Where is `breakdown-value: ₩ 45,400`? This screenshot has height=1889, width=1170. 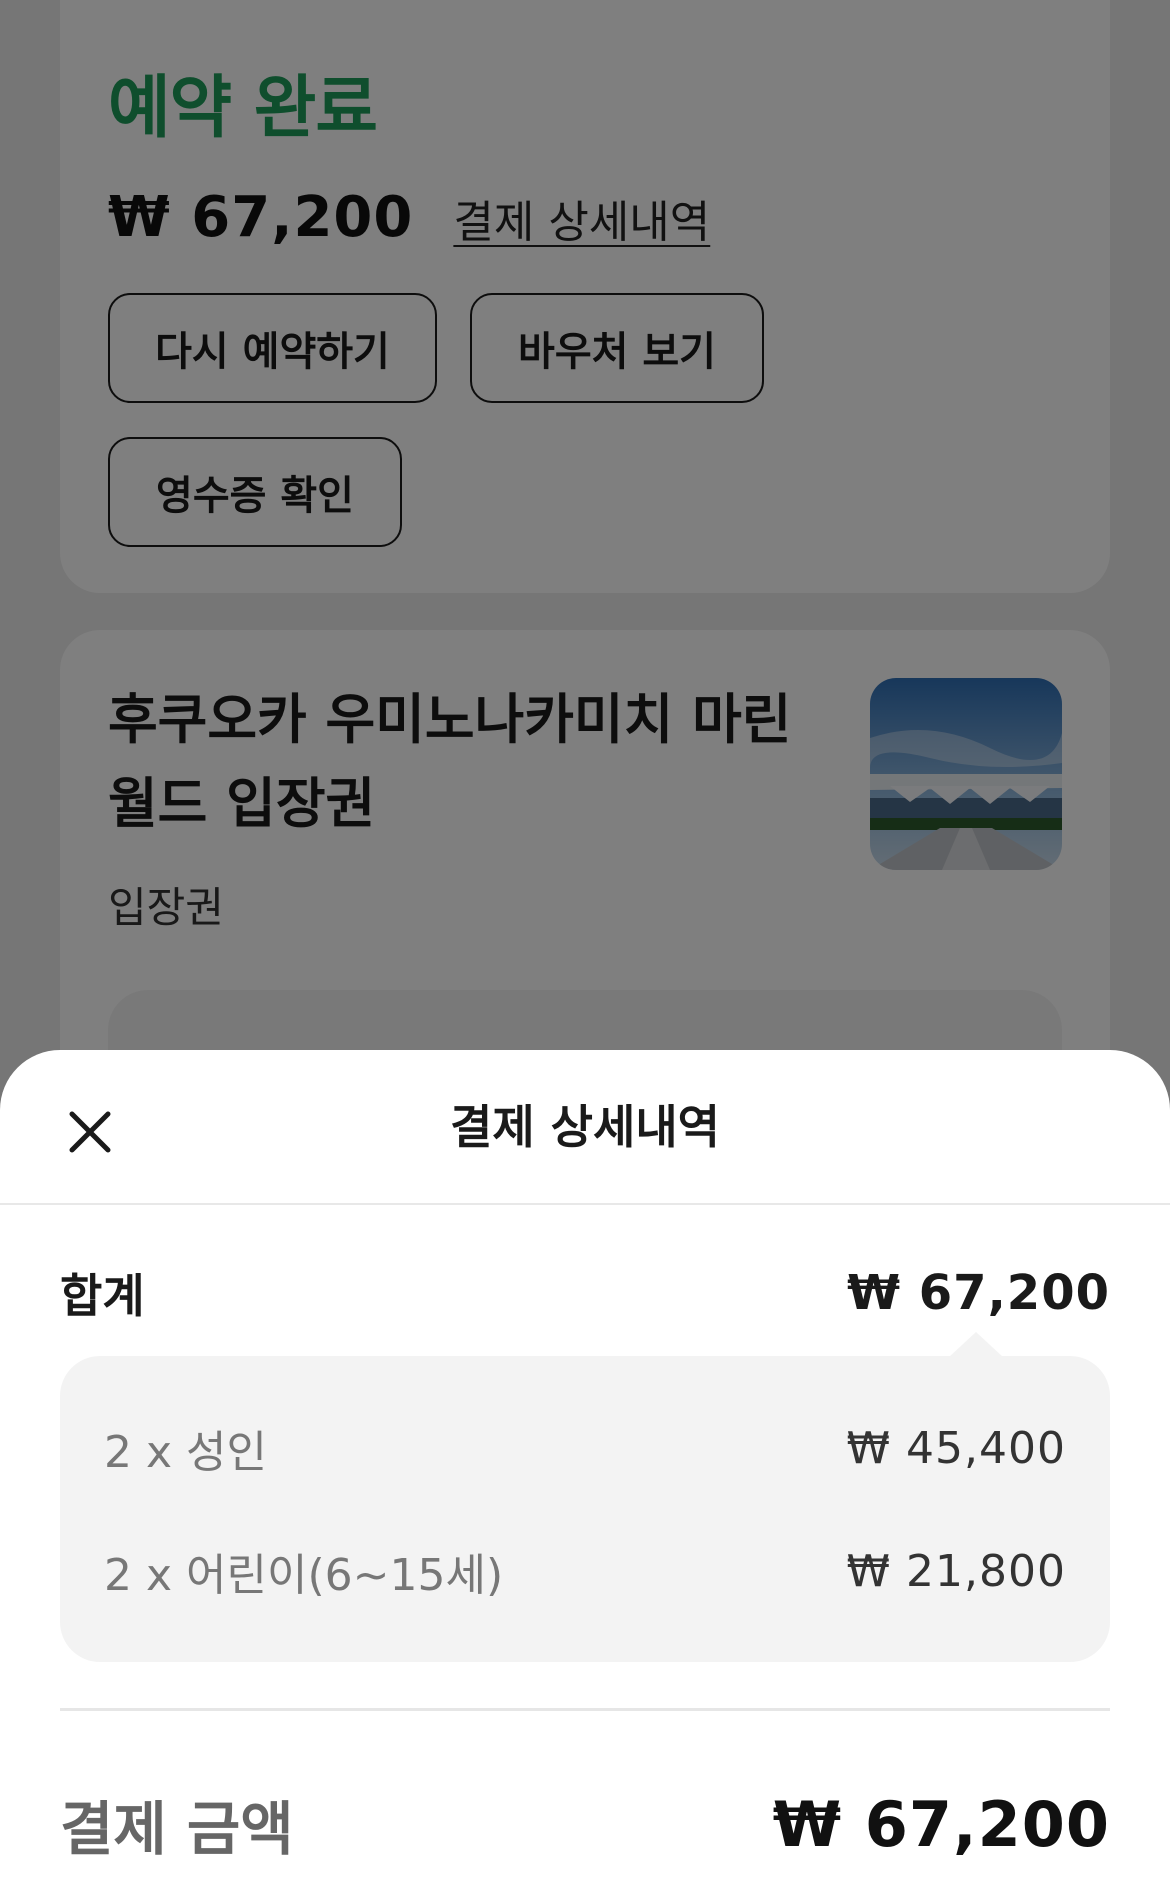
breakdown-value: ₩ 45,400 is located at coordinates (956, 1448).